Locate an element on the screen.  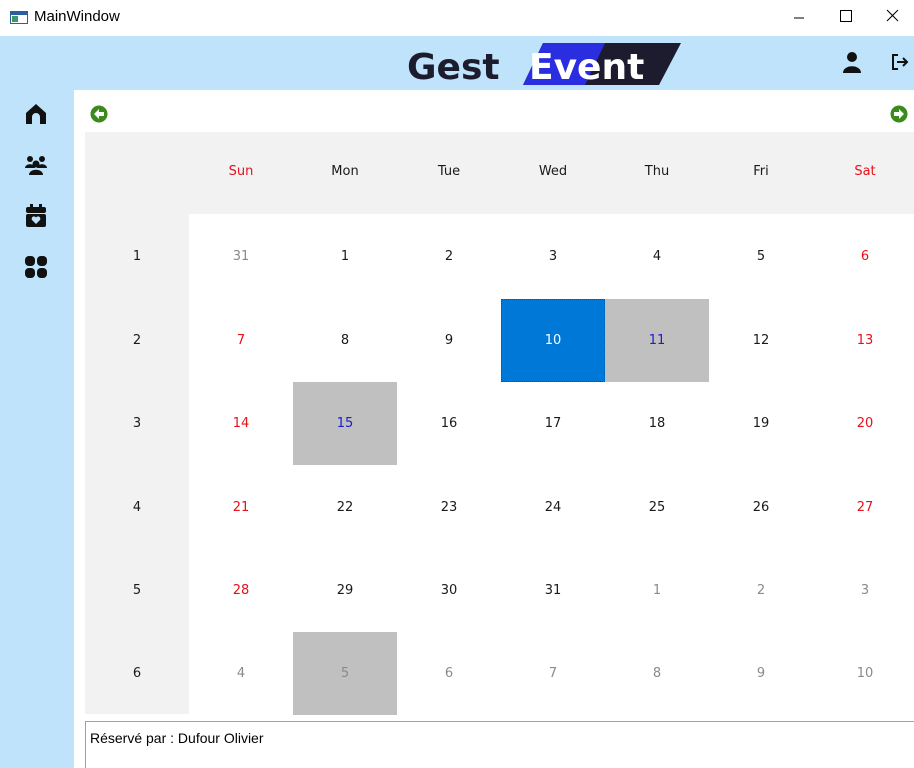
week-number-column is located at coordinates (137, 464).